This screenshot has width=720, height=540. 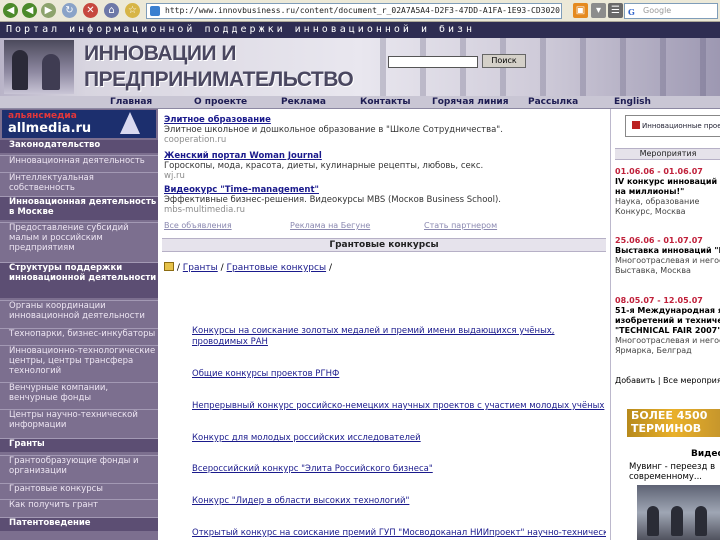 I want to click on search-input: G Google, so click(x=671, y=11).